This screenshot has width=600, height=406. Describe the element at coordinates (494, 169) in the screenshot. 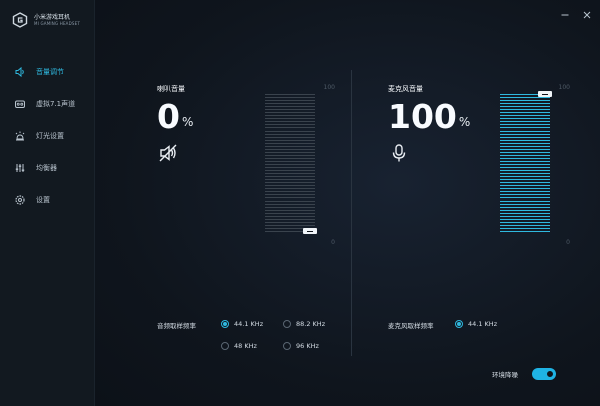

I see `mic-volume-panel: 麦克风音量 100 % 100 0` at that location.